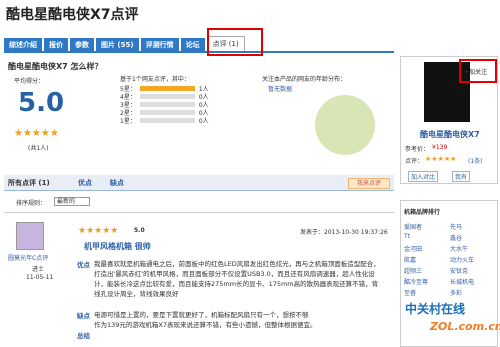  What do you see at coordinates (441, 159) in the screenshot?
I see `sidebar-stars: ★★★★★` at bounding box center [441, 159].